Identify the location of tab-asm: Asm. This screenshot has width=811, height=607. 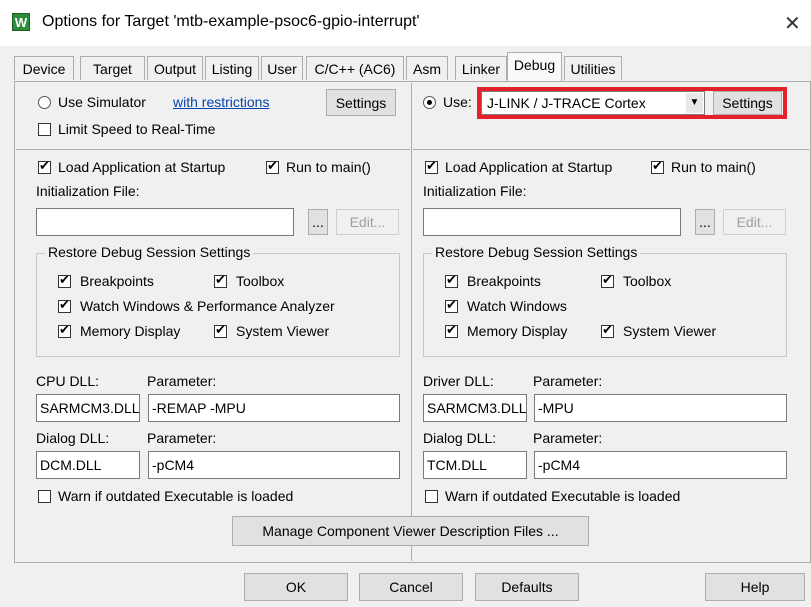
(427, 68).